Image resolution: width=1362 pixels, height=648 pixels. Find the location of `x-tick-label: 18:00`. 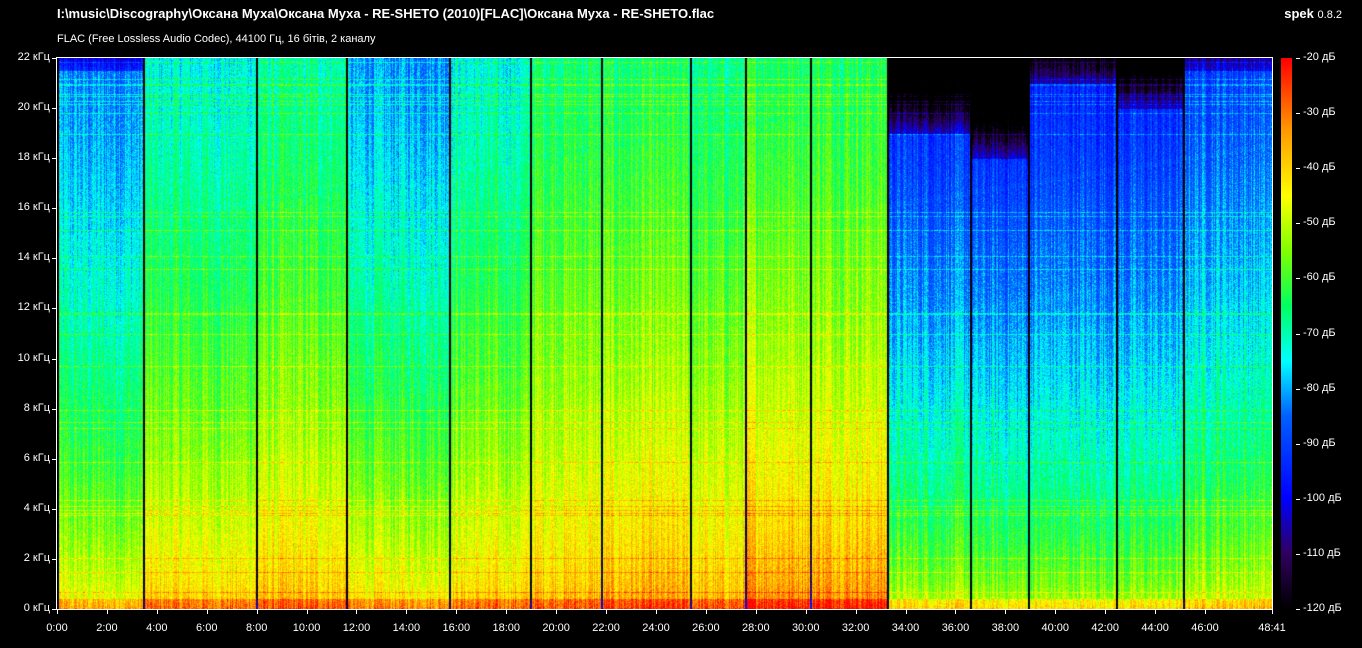

x-tick-label: 18:00 is located at coordinates (506, 628).